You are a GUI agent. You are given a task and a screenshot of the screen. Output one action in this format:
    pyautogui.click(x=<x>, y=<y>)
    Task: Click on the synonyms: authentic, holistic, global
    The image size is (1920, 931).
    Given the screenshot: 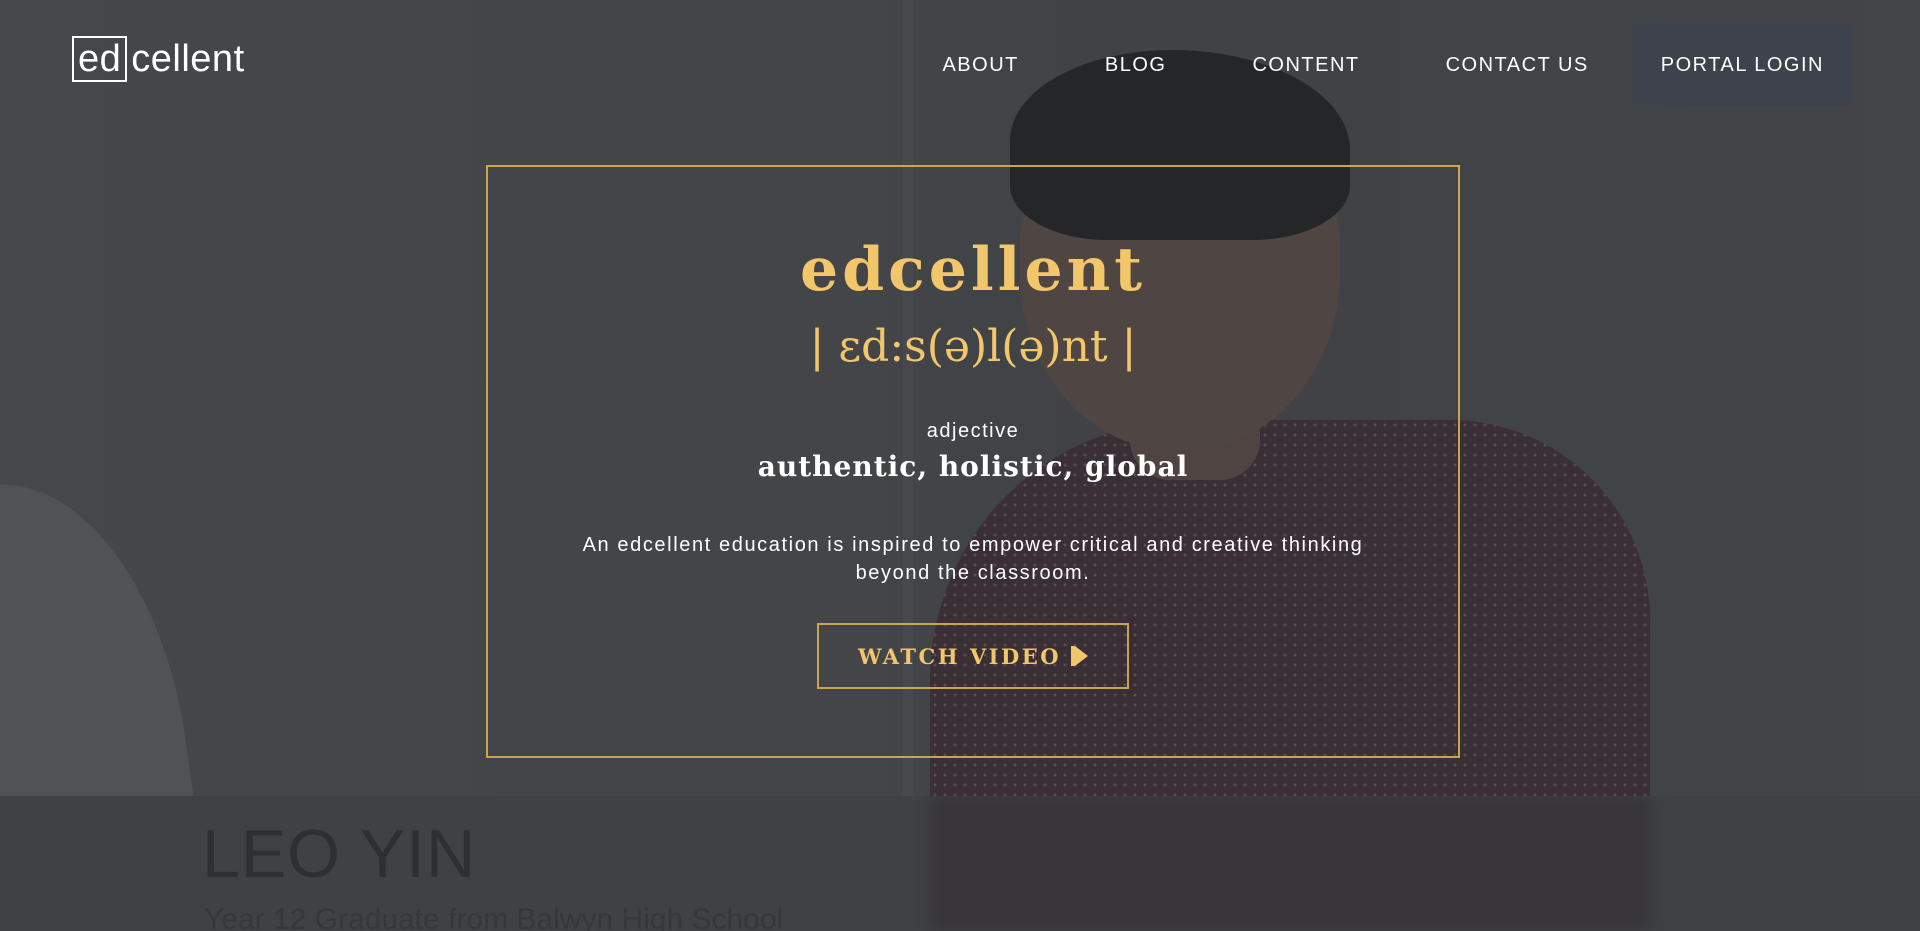 What is the action you would take?
    pyautogui.click(x=973, y=466)
    